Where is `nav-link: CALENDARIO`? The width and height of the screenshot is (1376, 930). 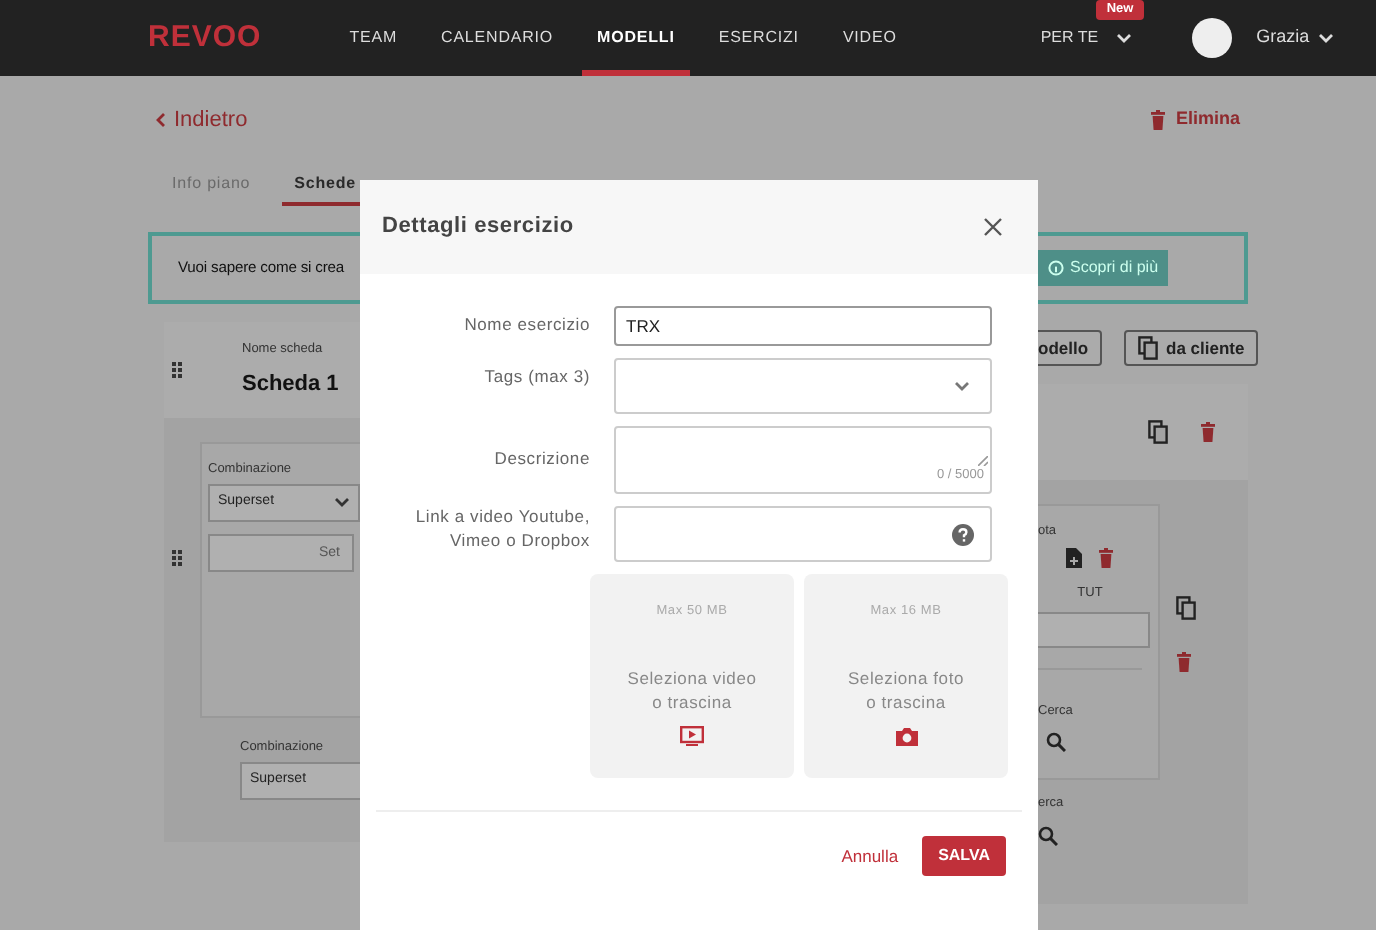
nav-link: CALENDARIO is located at coordinates (497, 38).